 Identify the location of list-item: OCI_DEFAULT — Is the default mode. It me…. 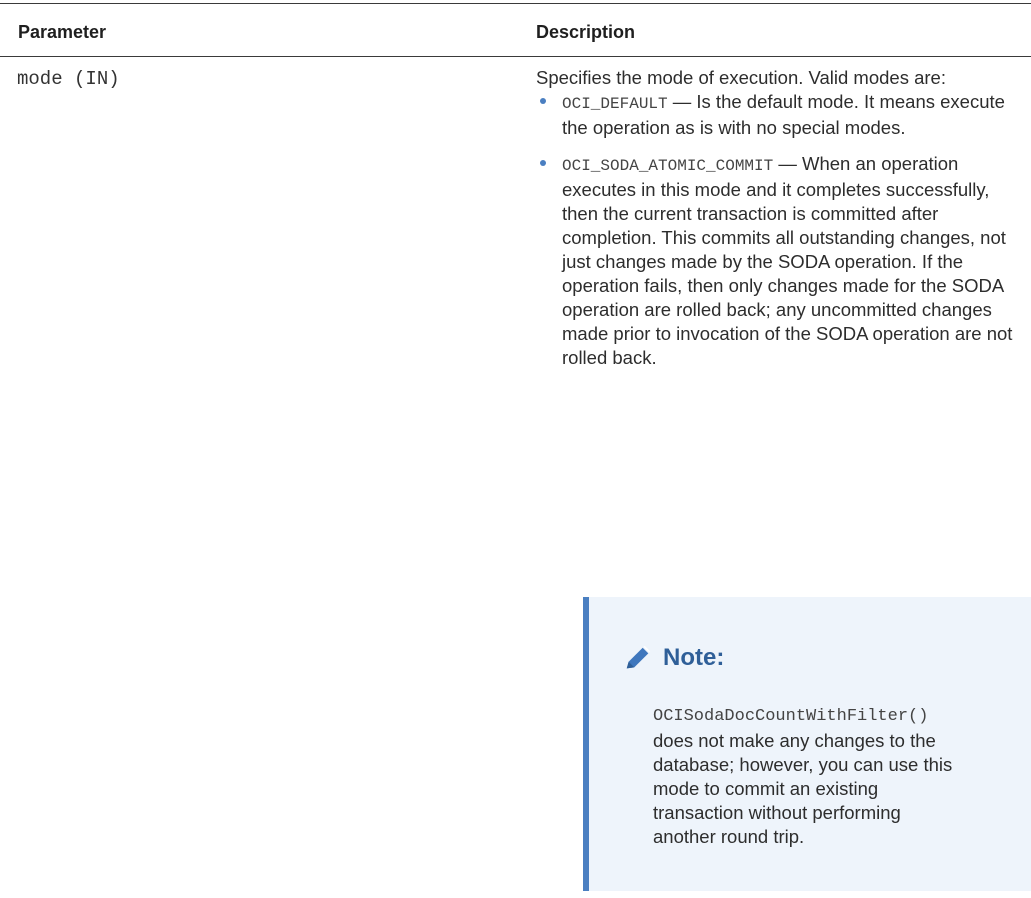
(781, 115).